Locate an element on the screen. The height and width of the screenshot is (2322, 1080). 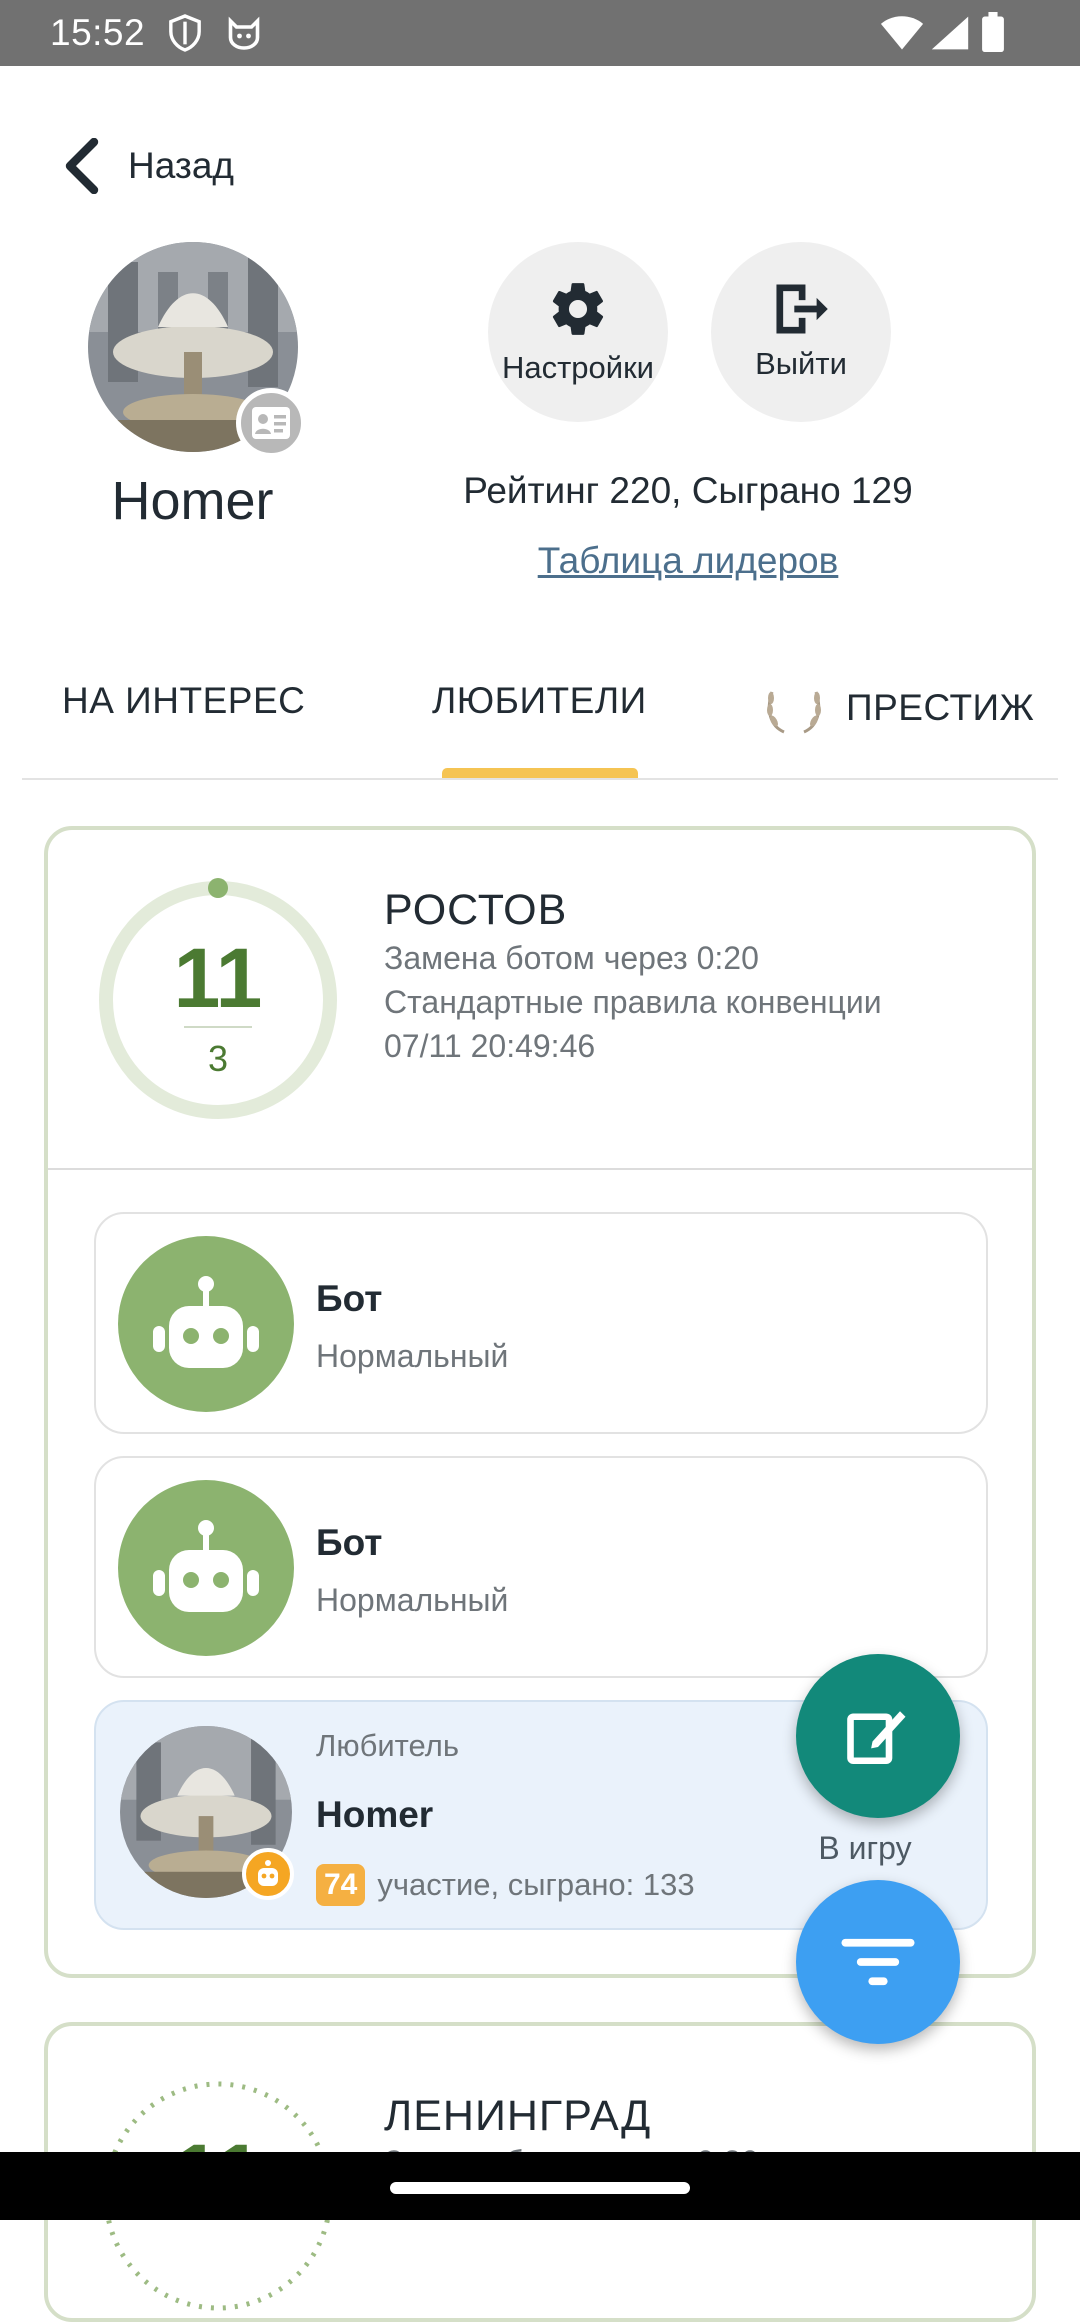
home-gesture-handle is located at coordinates (540, 2188).